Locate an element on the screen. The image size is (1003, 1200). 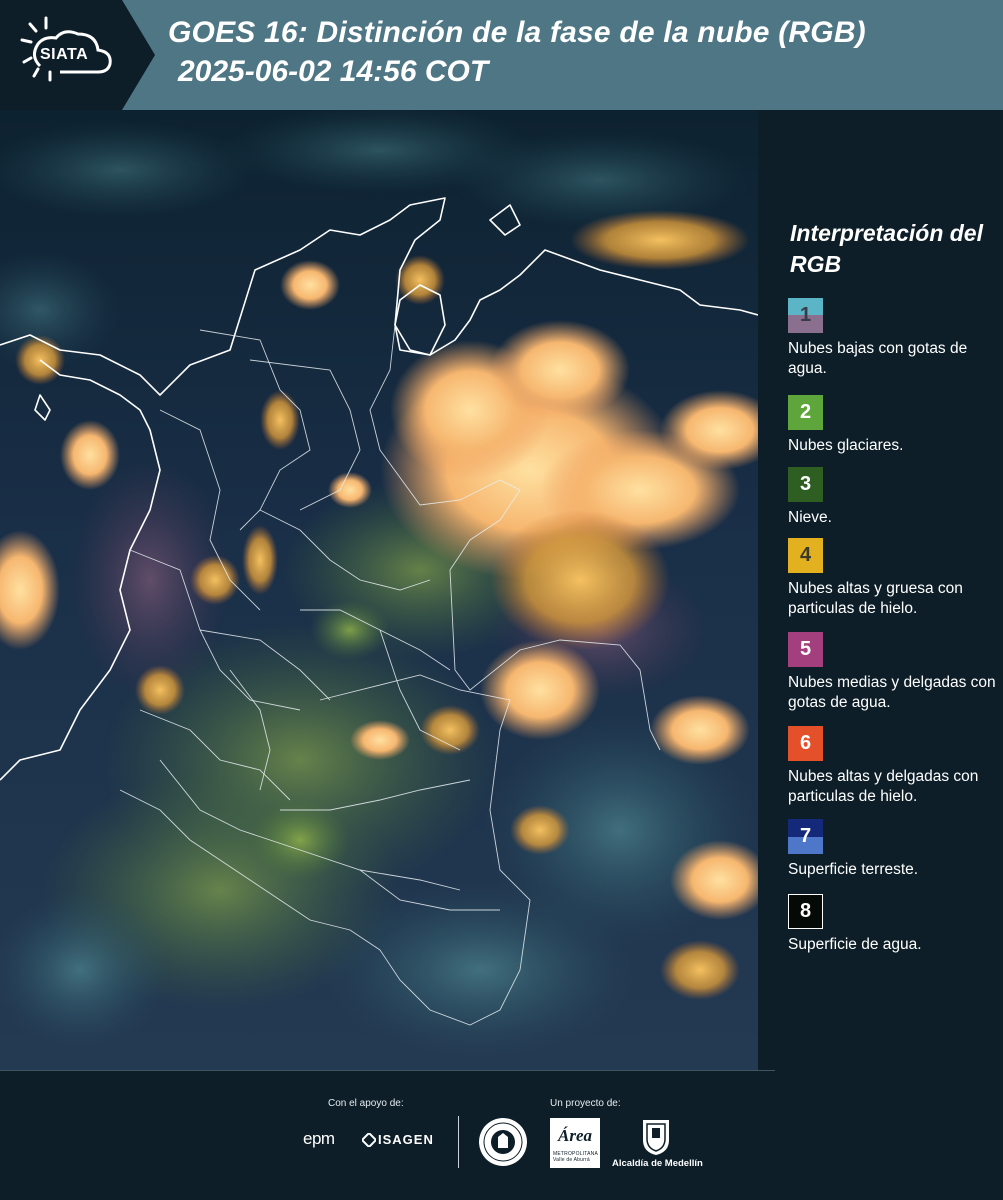
legend-label-1: Nubes bajas con gotas de agua. is located at coordinates (878, 358).